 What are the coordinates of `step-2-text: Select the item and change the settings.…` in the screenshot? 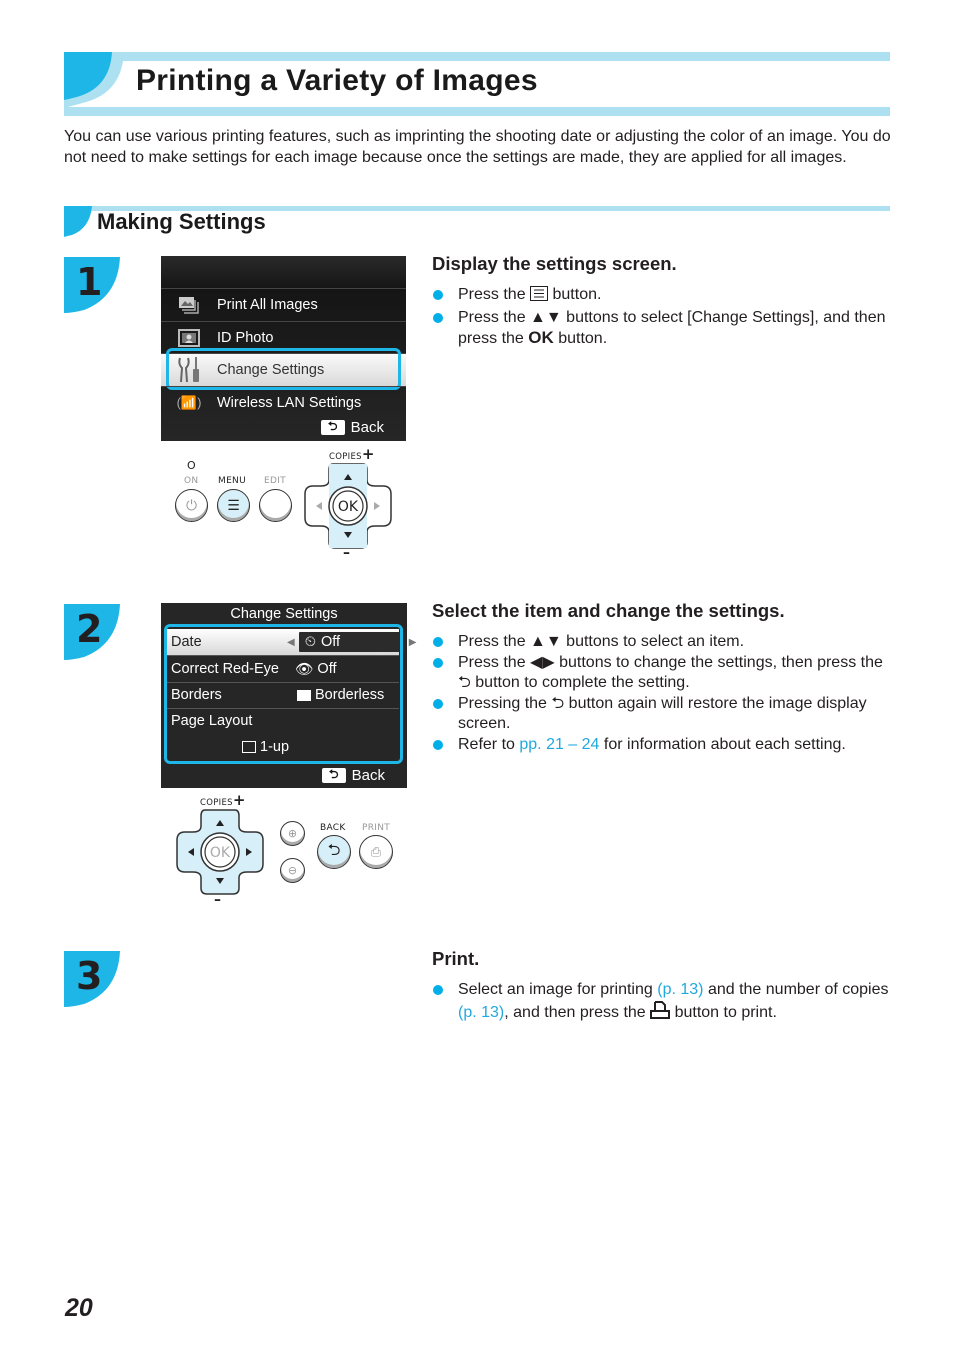 It's located at (662, 677).